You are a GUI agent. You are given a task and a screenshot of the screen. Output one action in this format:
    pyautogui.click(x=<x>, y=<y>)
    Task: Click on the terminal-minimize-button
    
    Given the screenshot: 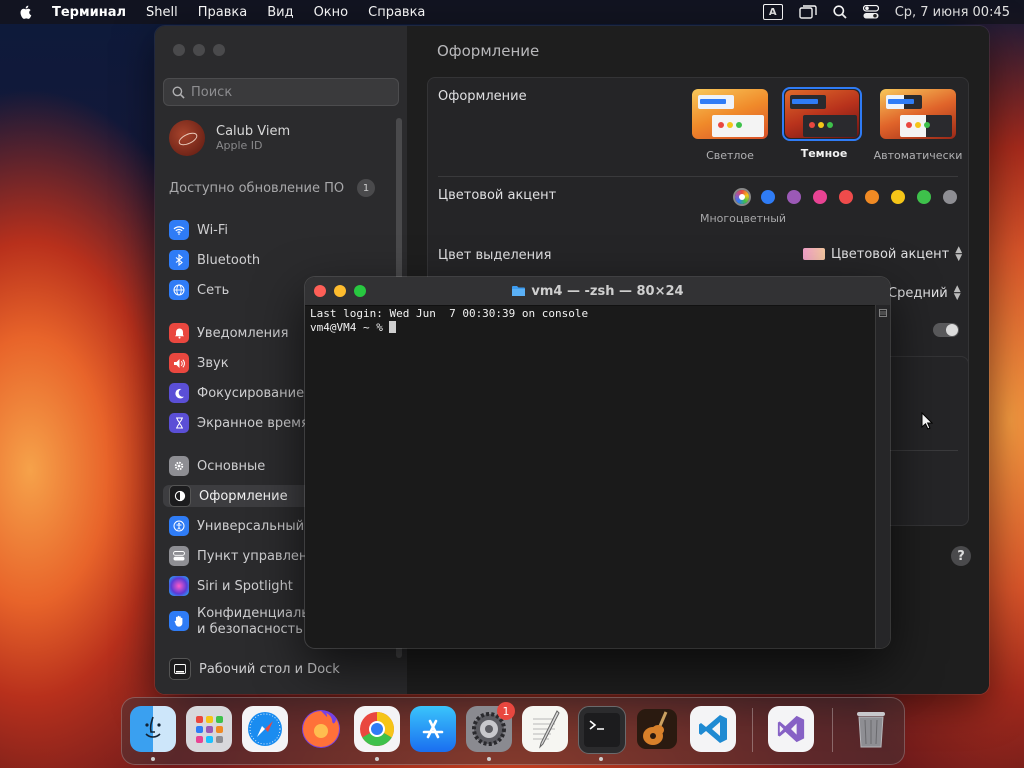 What is the action you would take?
    pyautogui.click(x=340, y=291)
    